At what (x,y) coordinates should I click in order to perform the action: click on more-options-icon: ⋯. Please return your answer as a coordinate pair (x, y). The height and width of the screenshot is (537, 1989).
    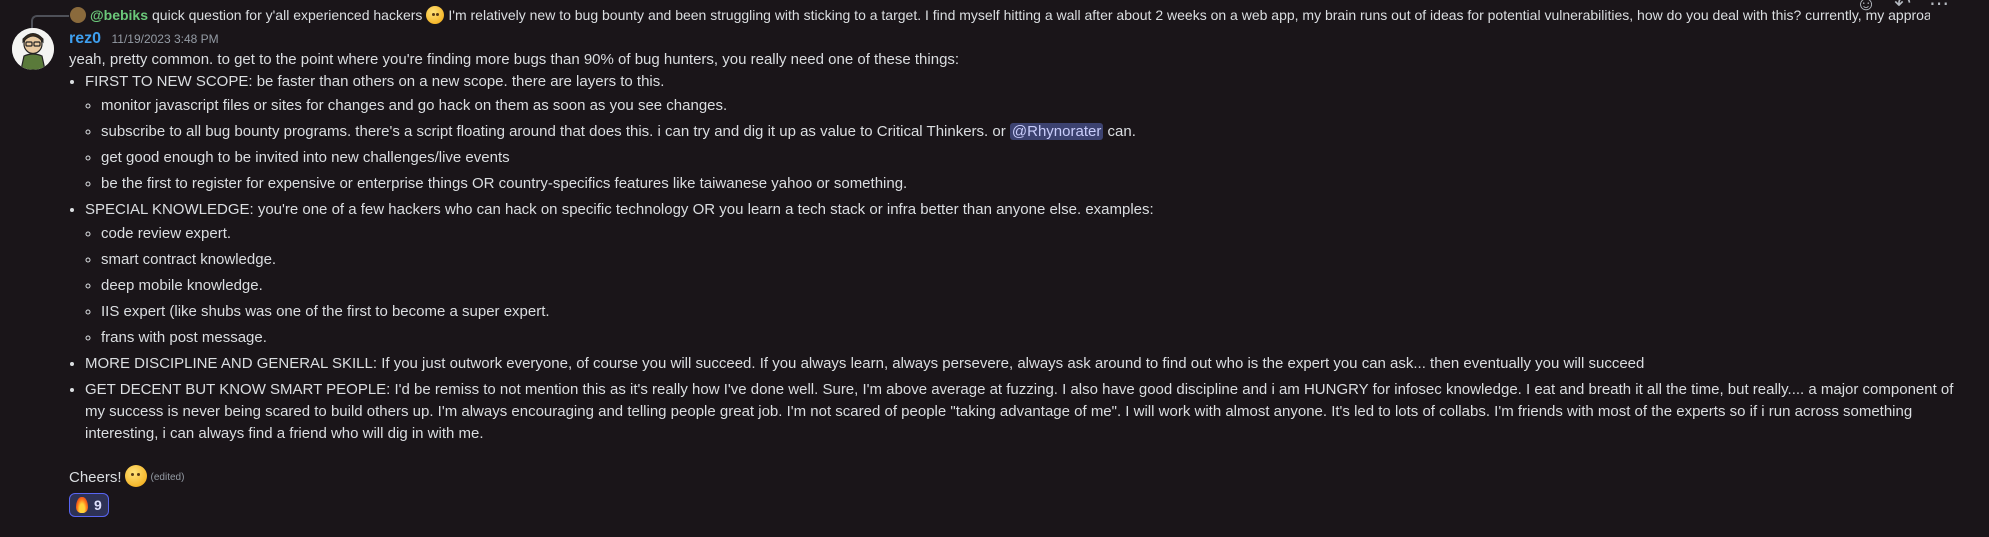
    Looking at the image, I should click on (1939, 7).